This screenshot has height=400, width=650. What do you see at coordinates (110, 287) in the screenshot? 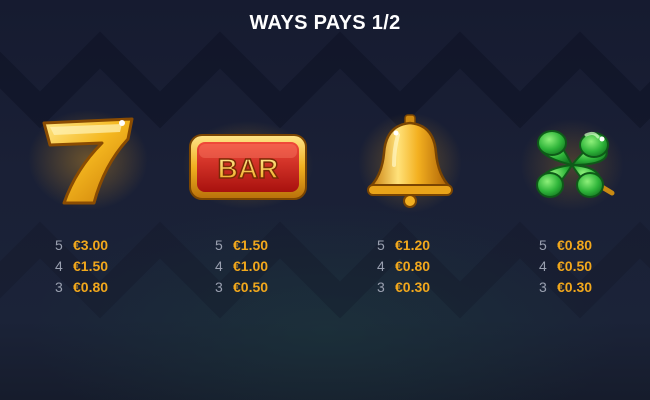
I see `pay-row: 3 €0.80` at bounding box center [110, 287].